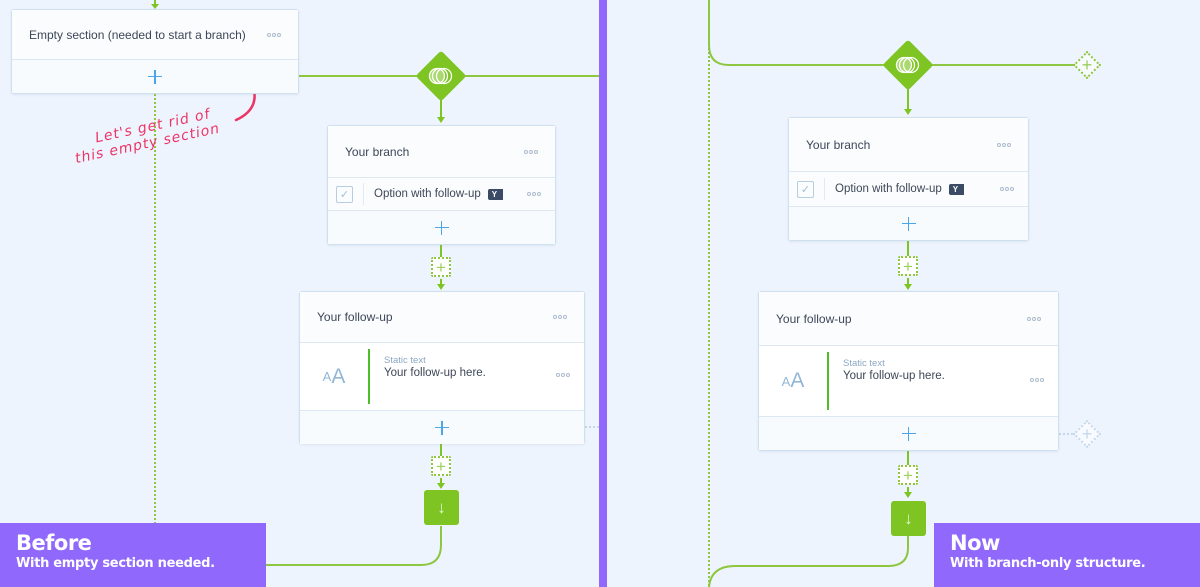  I want to click on panel-divider, so click(603, 293).